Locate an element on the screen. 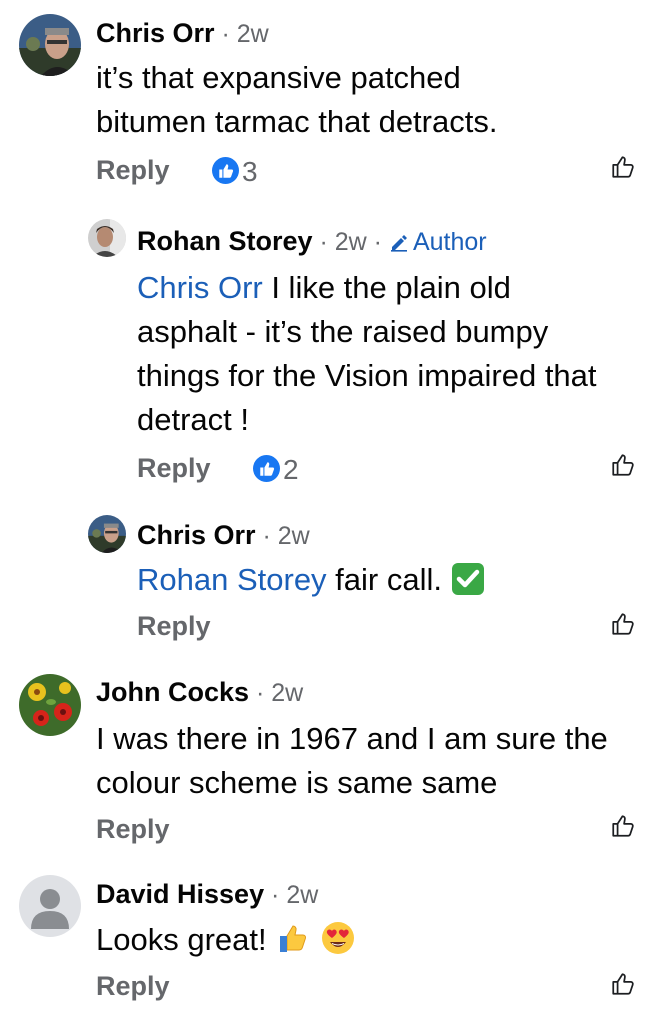 The image size is (660, 1024). check-mark-emoji is located at coordinates (468, 585).